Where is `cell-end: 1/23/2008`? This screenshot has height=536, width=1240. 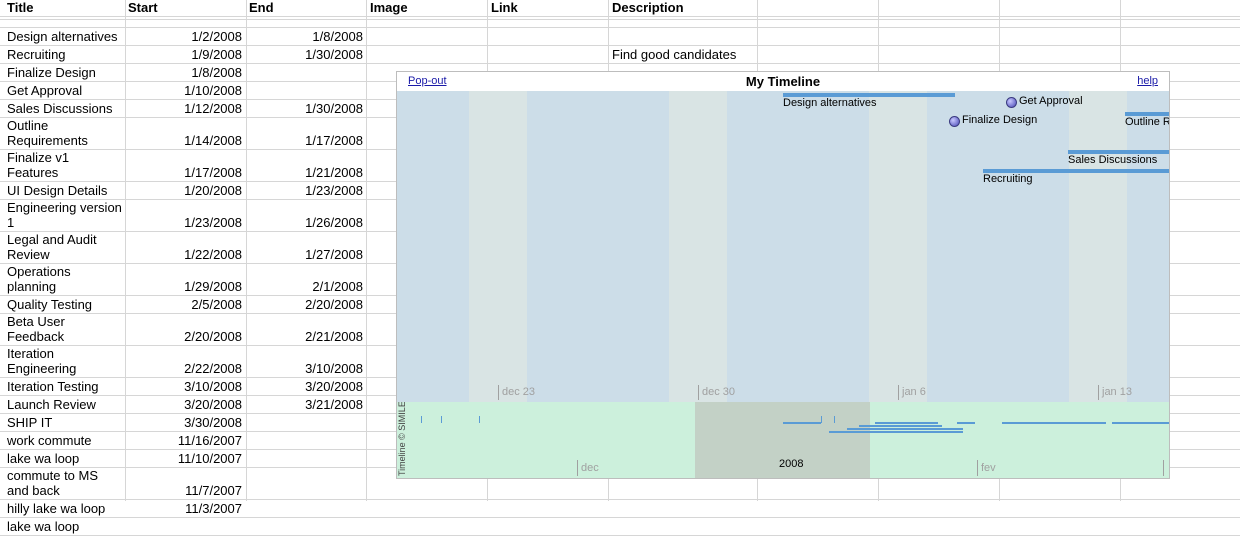 cell-end: 1/23/2008 is located at coordinates (334, 190).